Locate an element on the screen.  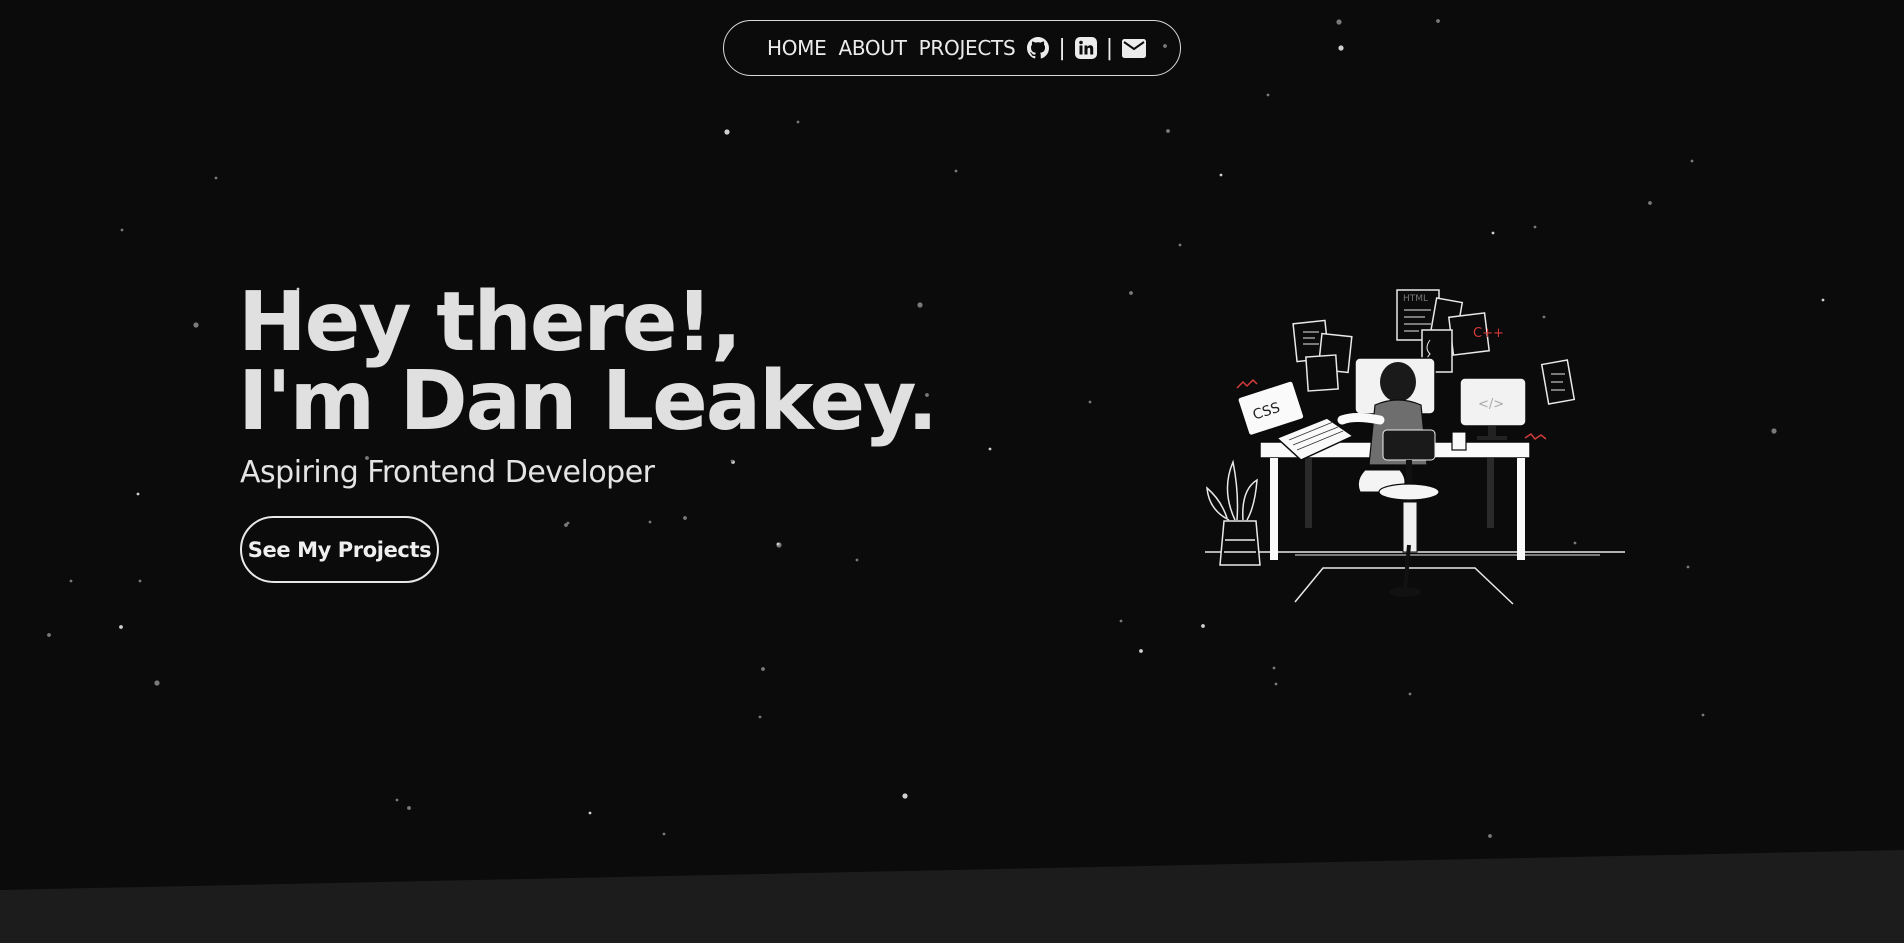
hero-subtitle: Aspiring Frontend Developer is located at coordinates (447, 472).